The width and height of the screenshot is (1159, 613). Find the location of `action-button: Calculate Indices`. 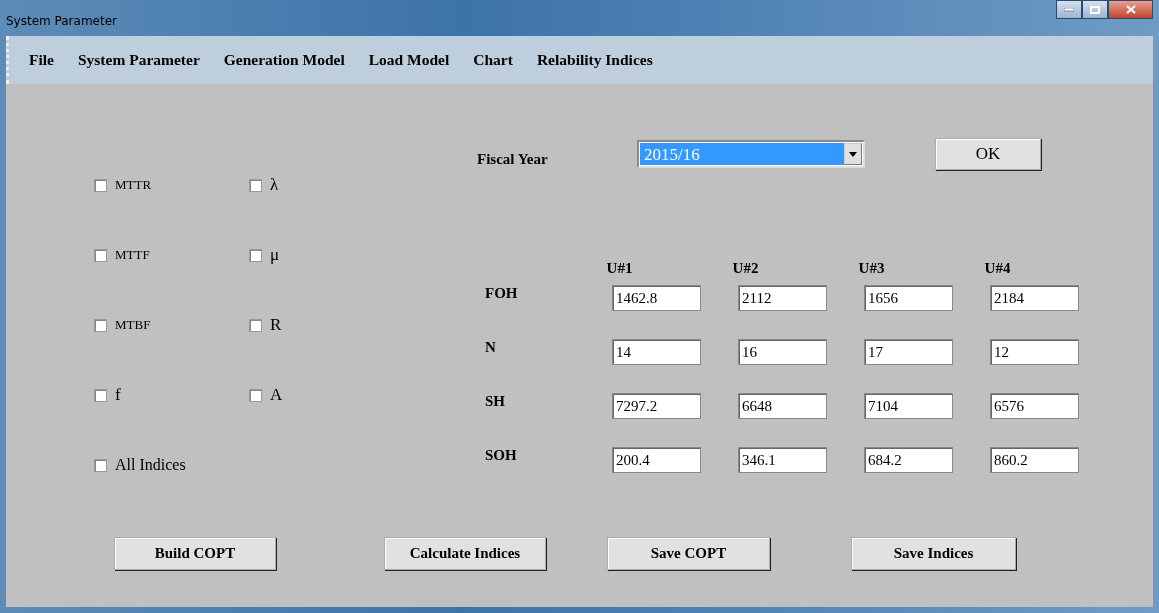

action-button: Calculate Indices is located at coordinates (465, 553).